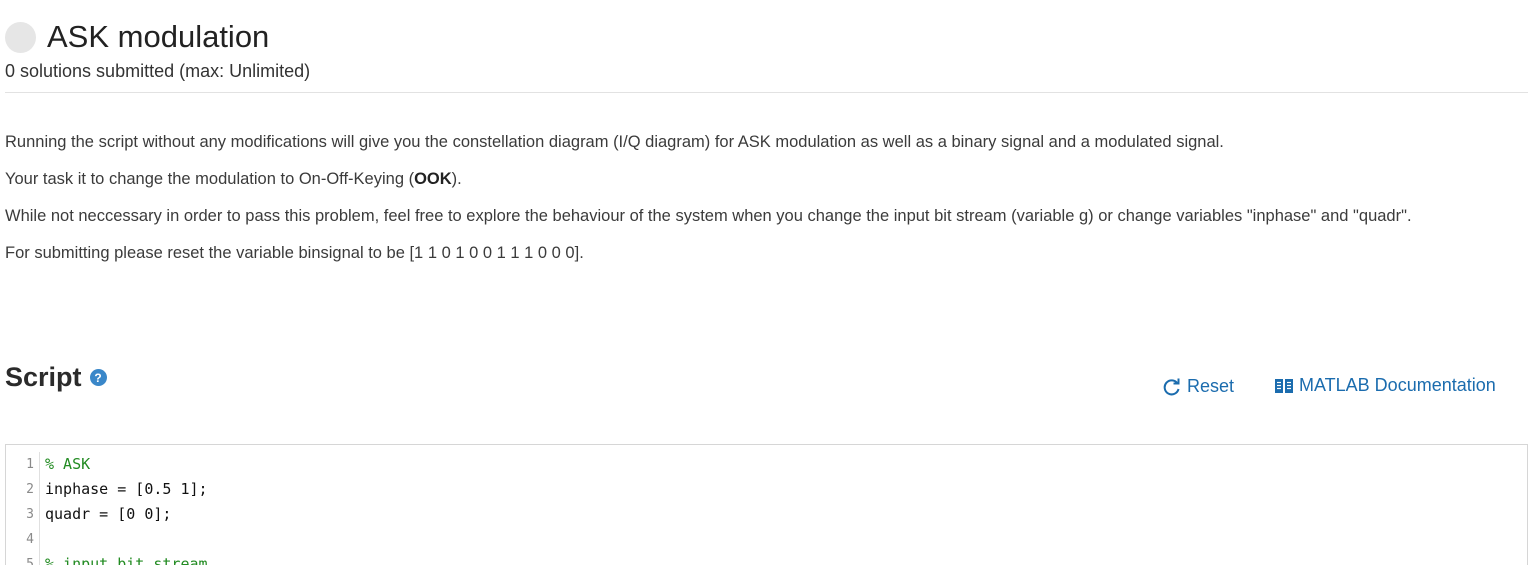 The height and width of the screenshot is (565, 1538). What do you see at coordinates (23, 464) in the screenshot?
I see `line-number: 1` at bounding box center [23, 464].